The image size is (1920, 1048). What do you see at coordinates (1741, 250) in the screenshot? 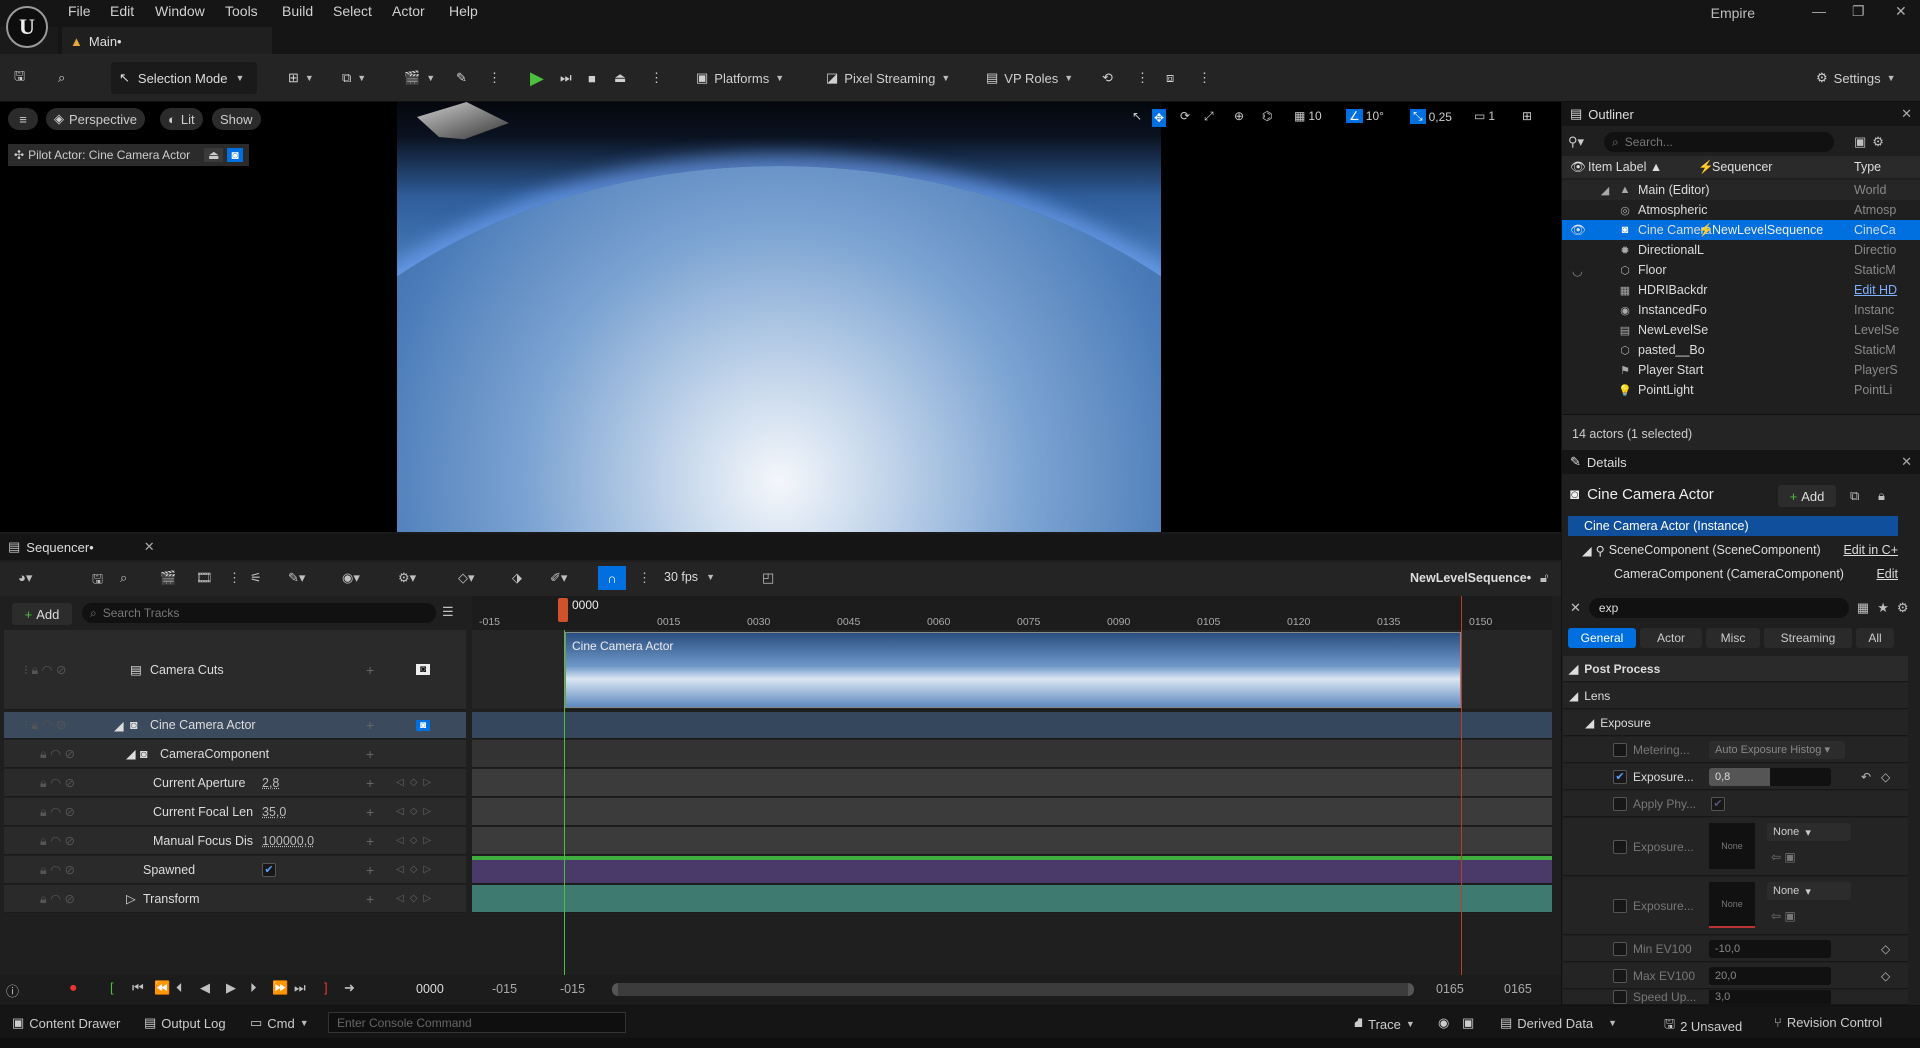
I see `outliner-row: ✹ DirectionalL Directio` at bounding box center [1741, 250].